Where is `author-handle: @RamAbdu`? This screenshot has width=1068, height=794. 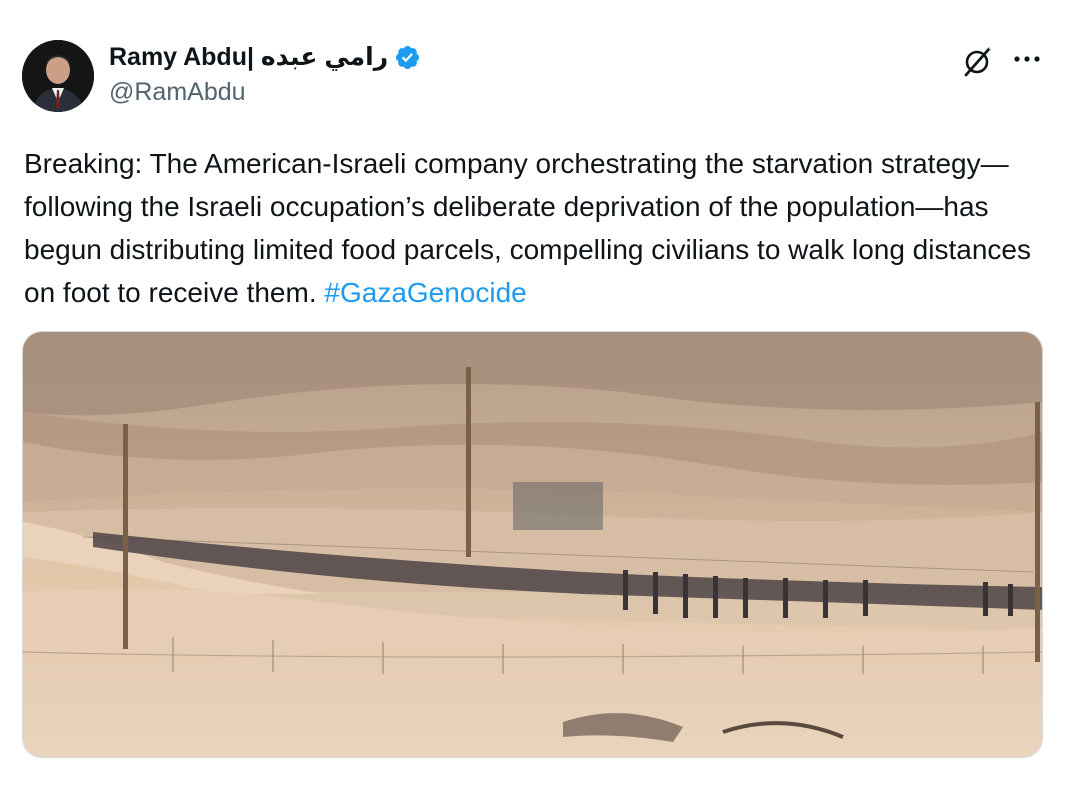 author-handle: @RamAbdu is located at coordinates (177, 92).